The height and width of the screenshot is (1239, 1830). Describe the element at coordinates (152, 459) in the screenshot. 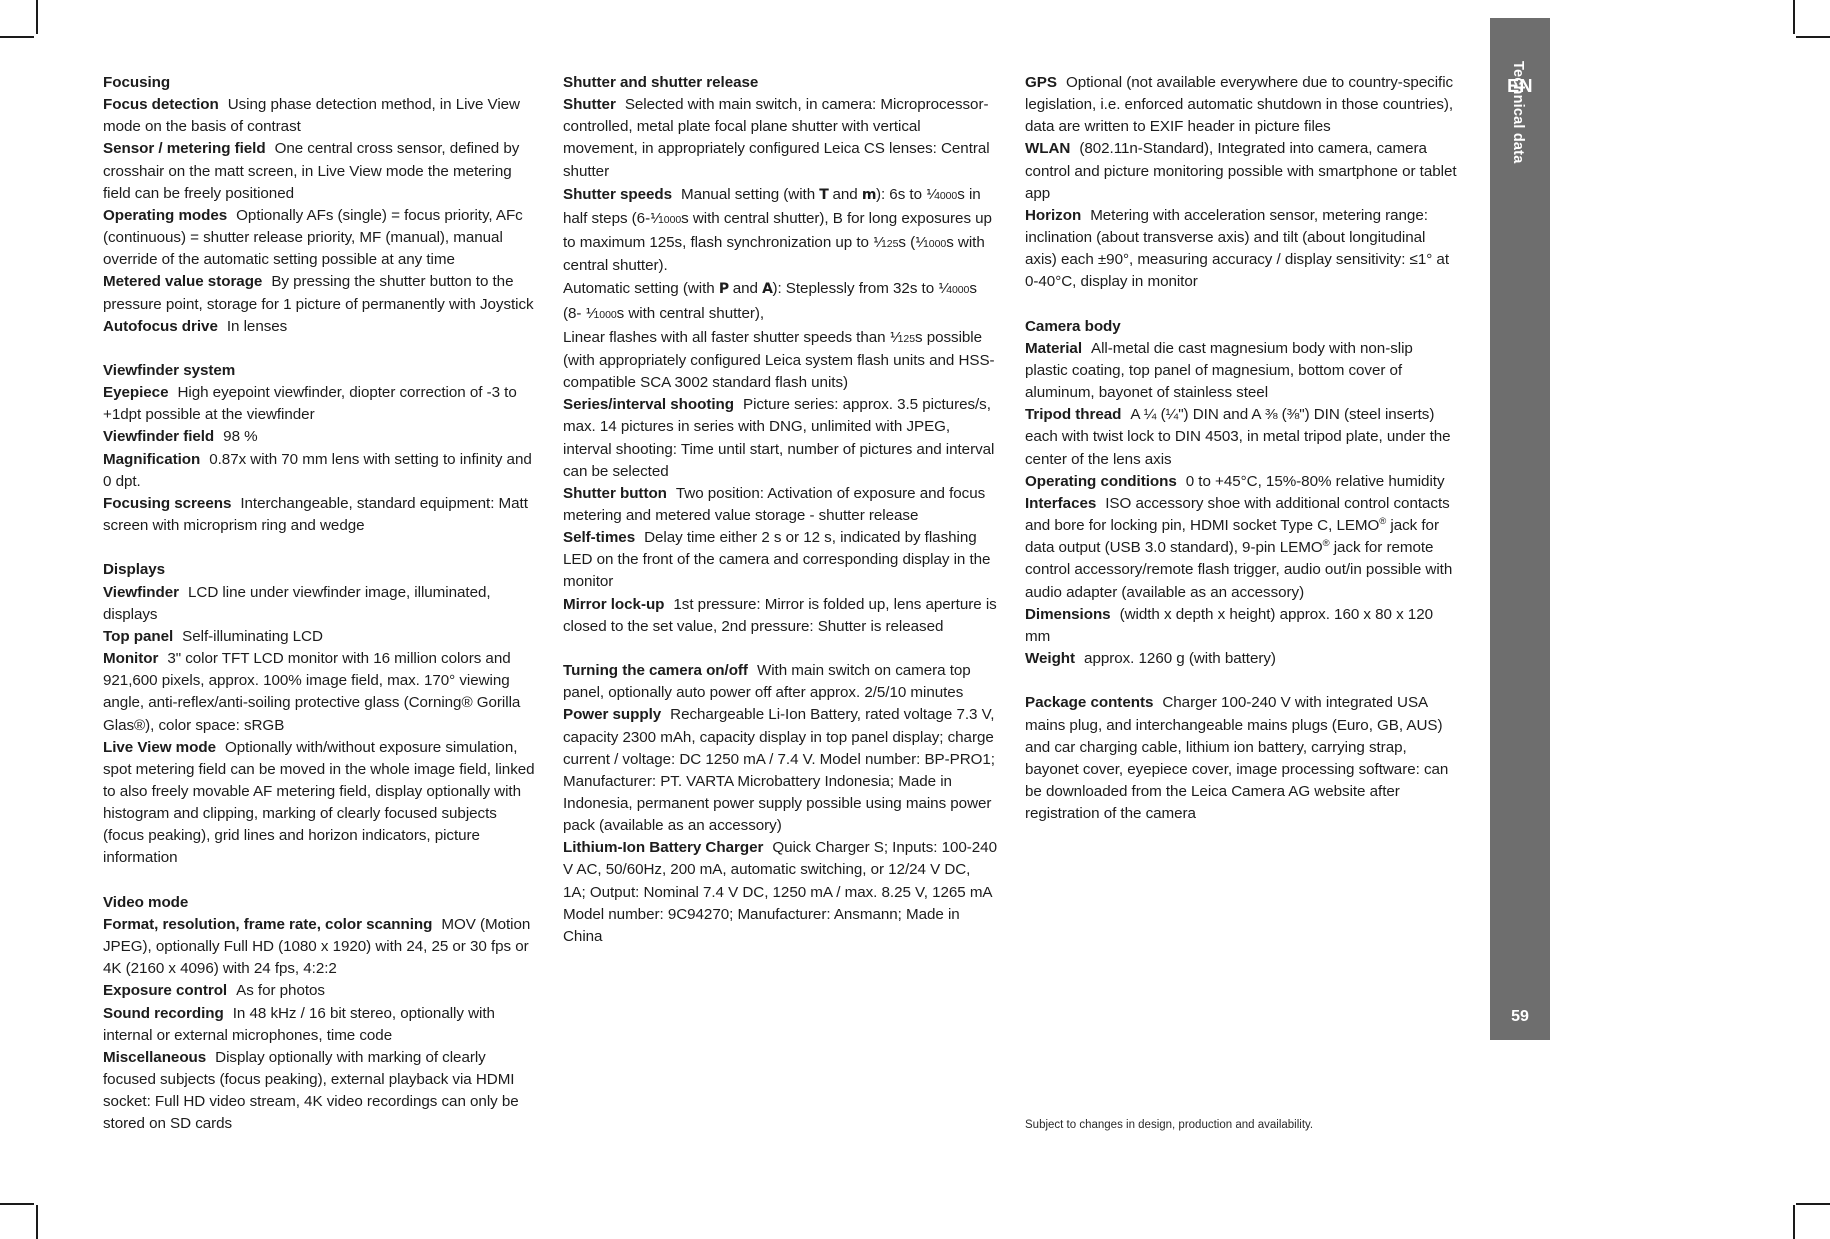

I see `spec-term: Magnification` at that location.